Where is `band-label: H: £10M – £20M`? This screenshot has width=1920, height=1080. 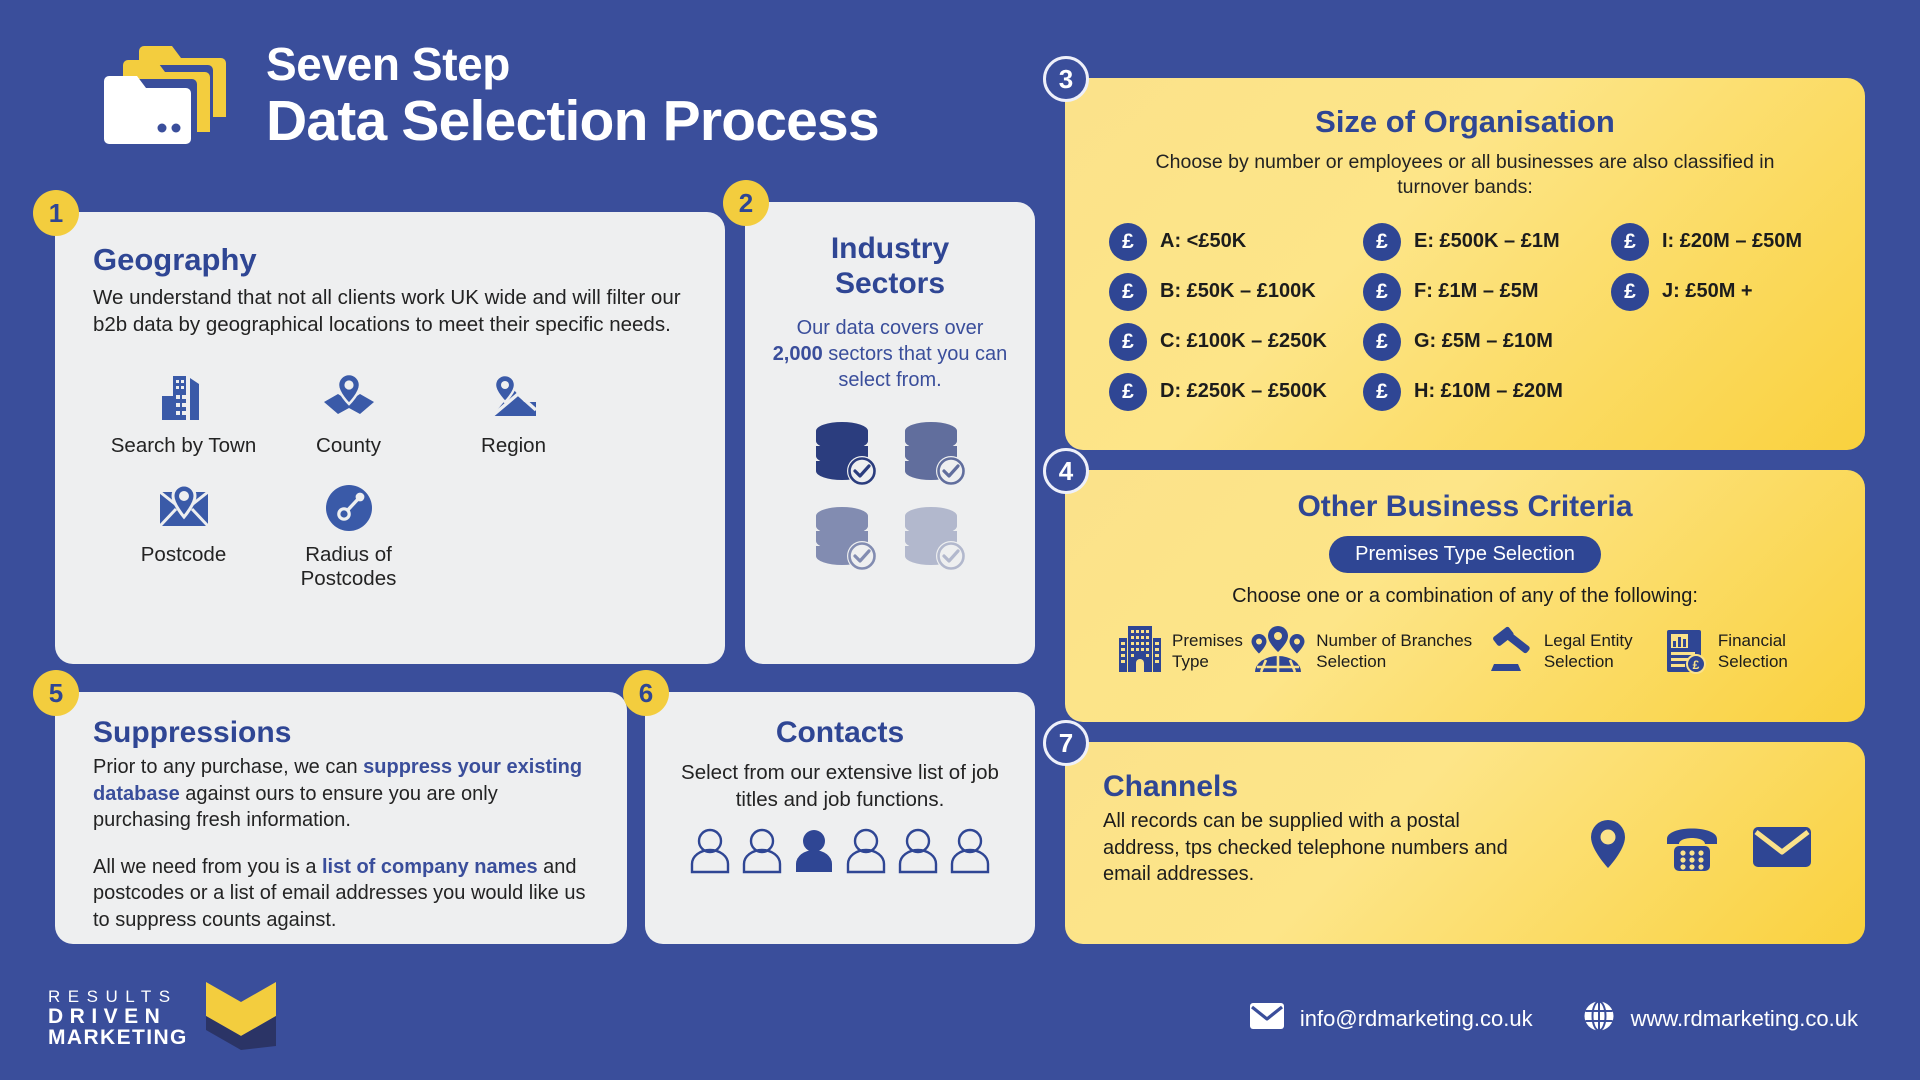 band-label: H: £10M – £20M is located at coordinates (1488, 391).